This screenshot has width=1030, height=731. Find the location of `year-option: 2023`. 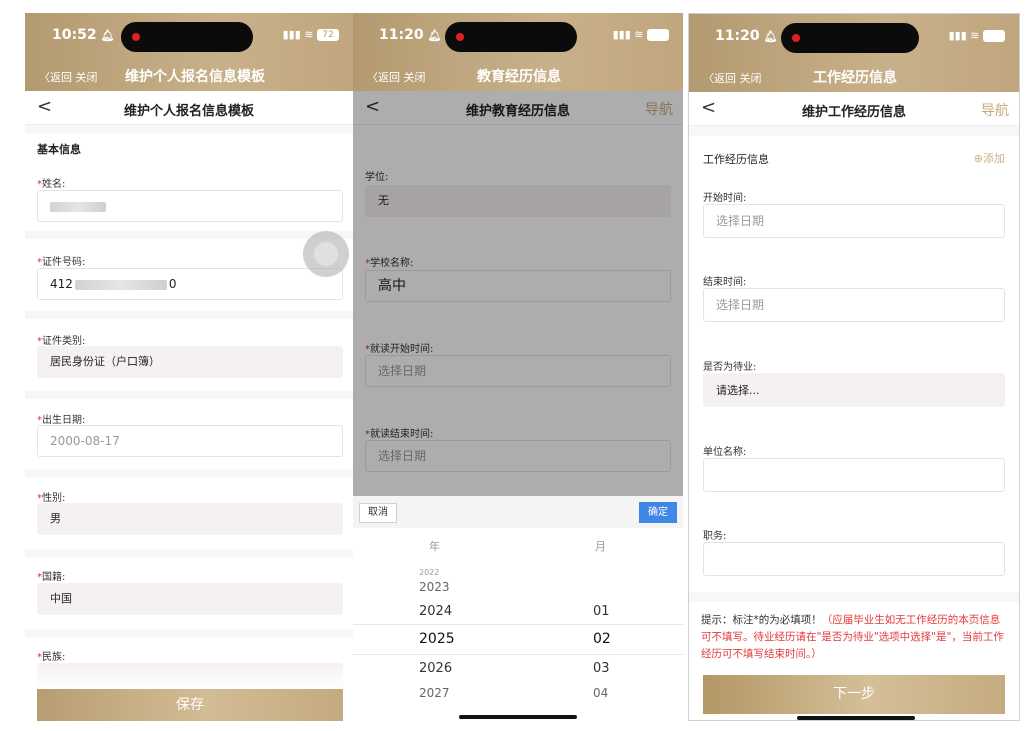

year-option: 2023 is located at coordinates (434, 587).